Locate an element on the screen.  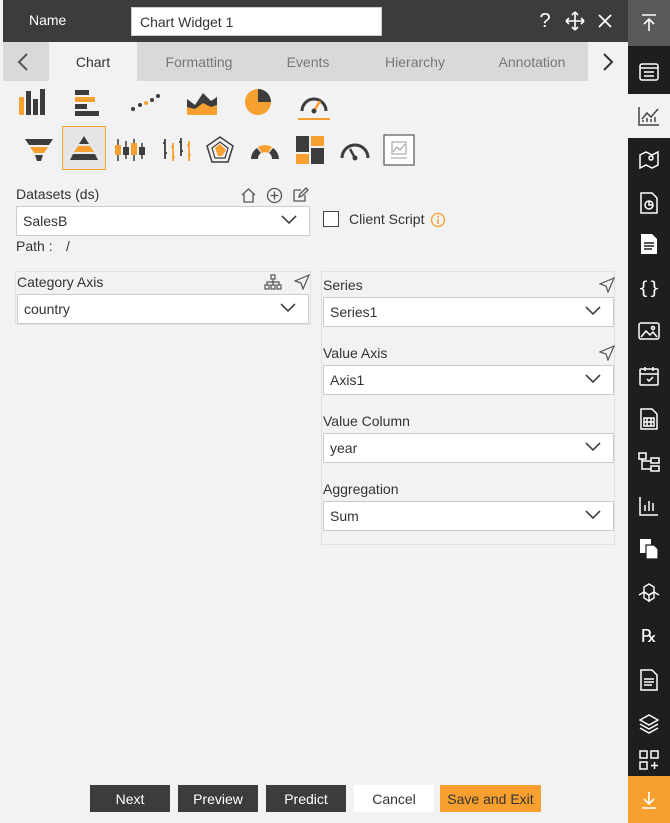
widget-name-input is located at coordinates (256, 21).